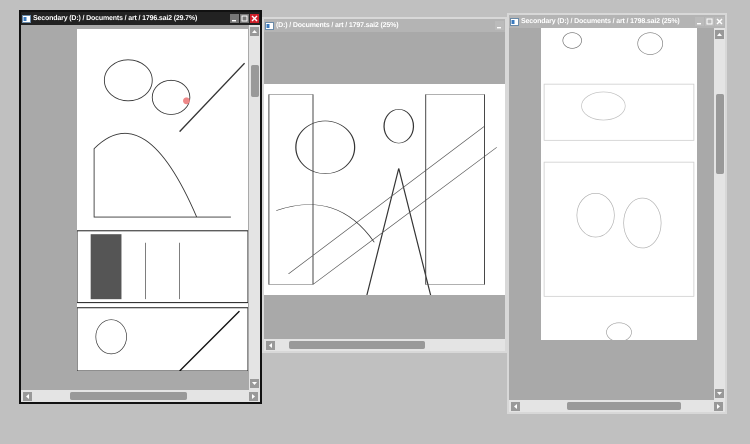 This screenshot has height=444, width=750. Describe the element at coordinates (254, 18) in the screenshot. I see `close-icon` at that location.